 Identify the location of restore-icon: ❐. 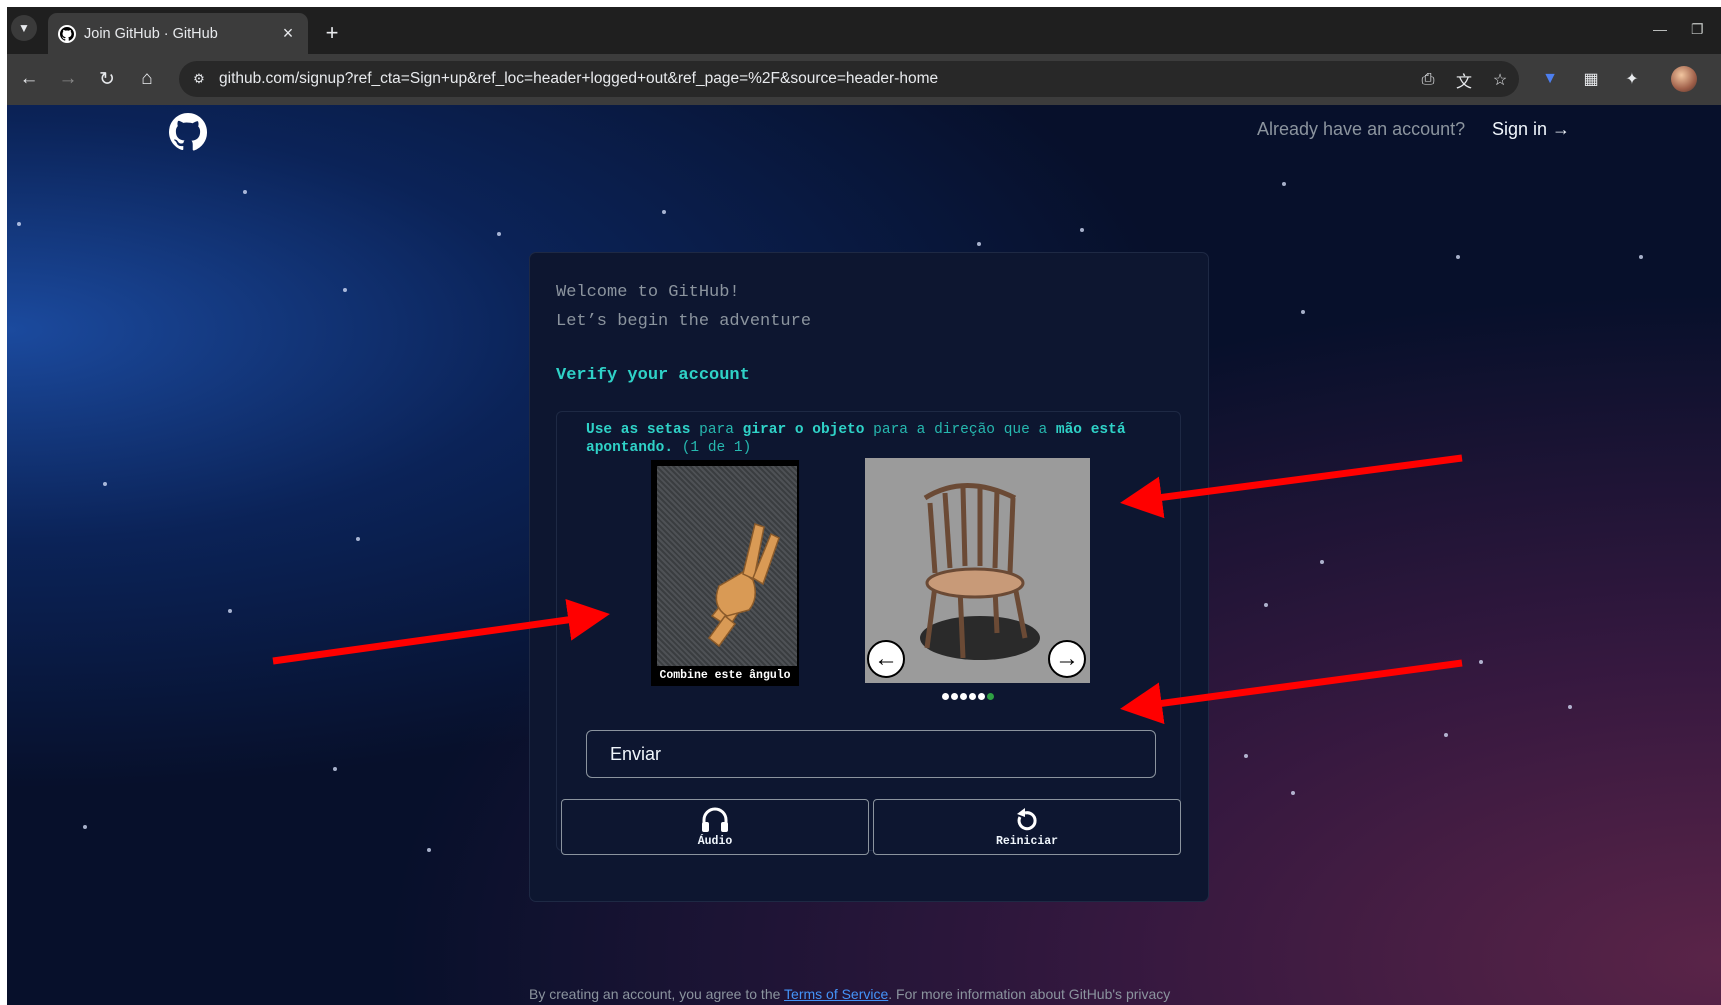
(1697, 29).